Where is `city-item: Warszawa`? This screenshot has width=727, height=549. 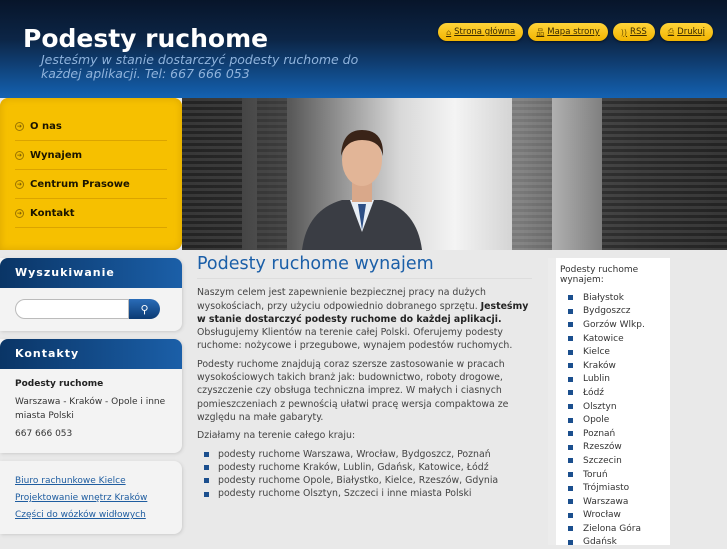
city-item: Warszawa is located at coordinates (619, 502).